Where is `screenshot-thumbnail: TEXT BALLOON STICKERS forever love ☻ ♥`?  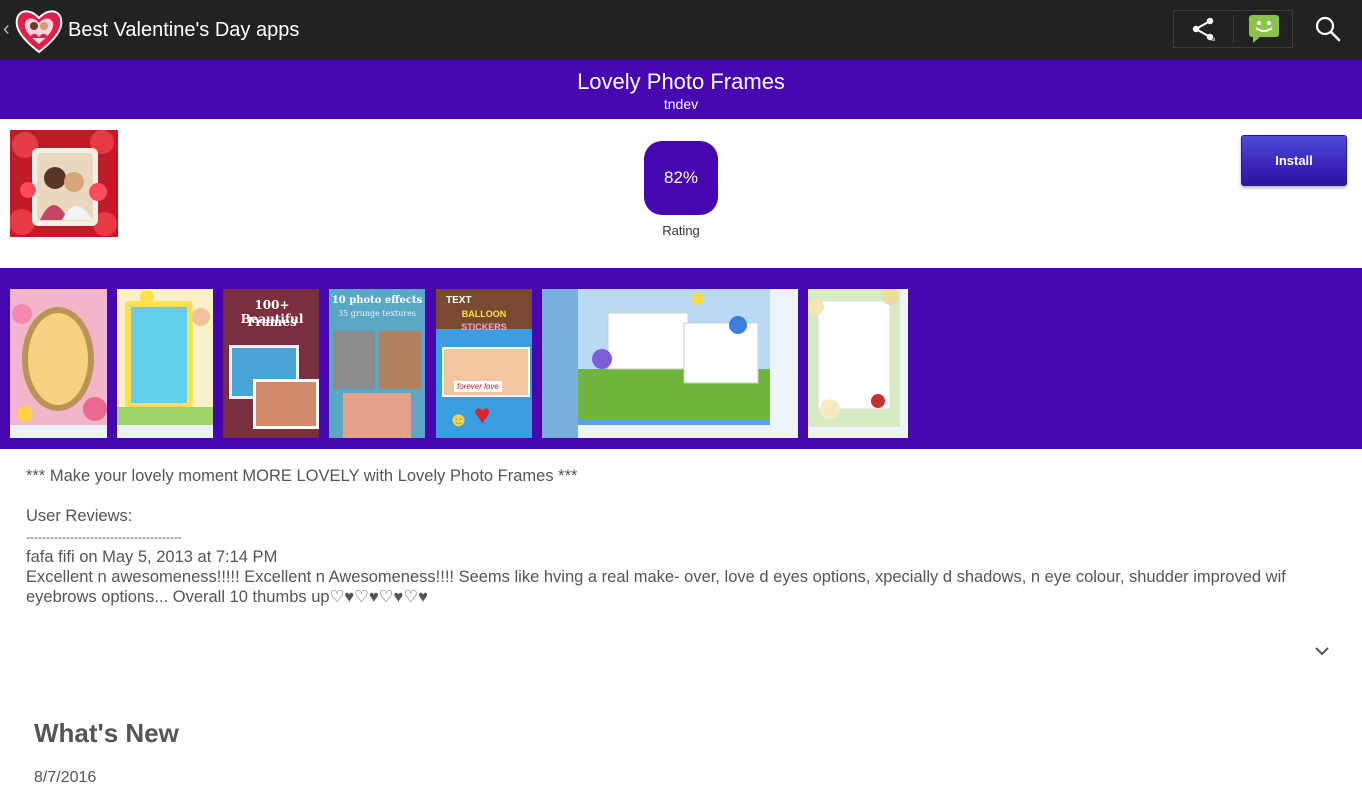
screenshot-thumbnail: TEXT BALLOON STICKERS forever love ☻ ♥ is located at coordinates (484, 363).